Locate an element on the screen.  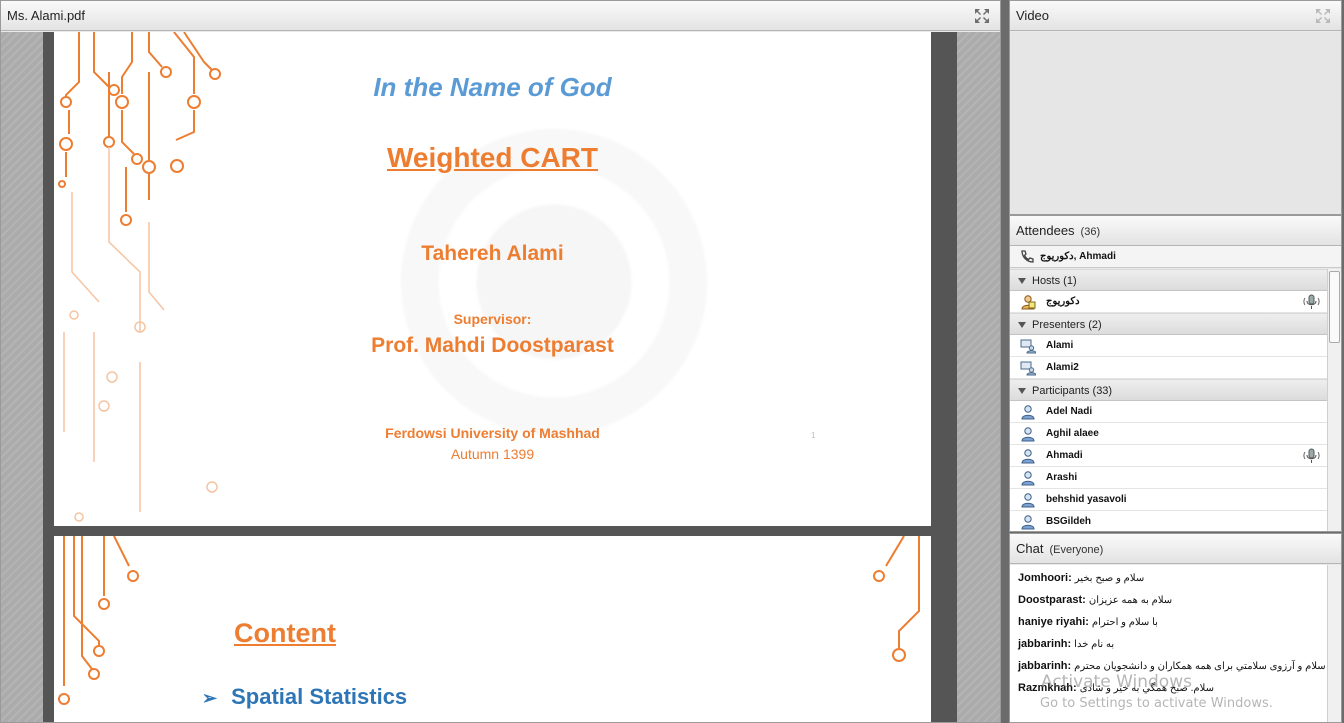
attendees-count: (36) is located at coordinates (1090, 232).